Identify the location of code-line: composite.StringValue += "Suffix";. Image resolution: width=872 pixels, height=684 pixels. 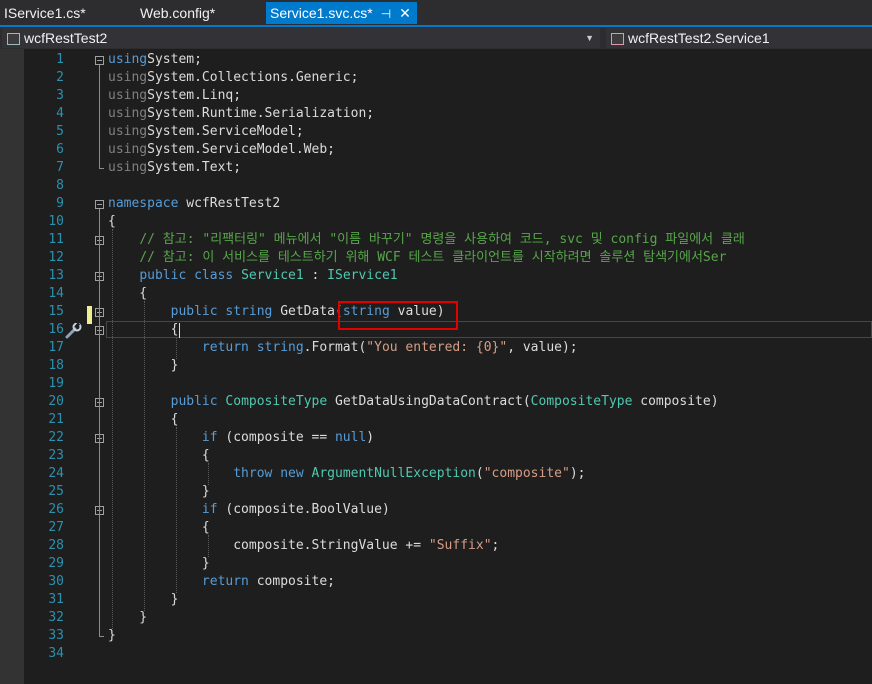
(303, 546).